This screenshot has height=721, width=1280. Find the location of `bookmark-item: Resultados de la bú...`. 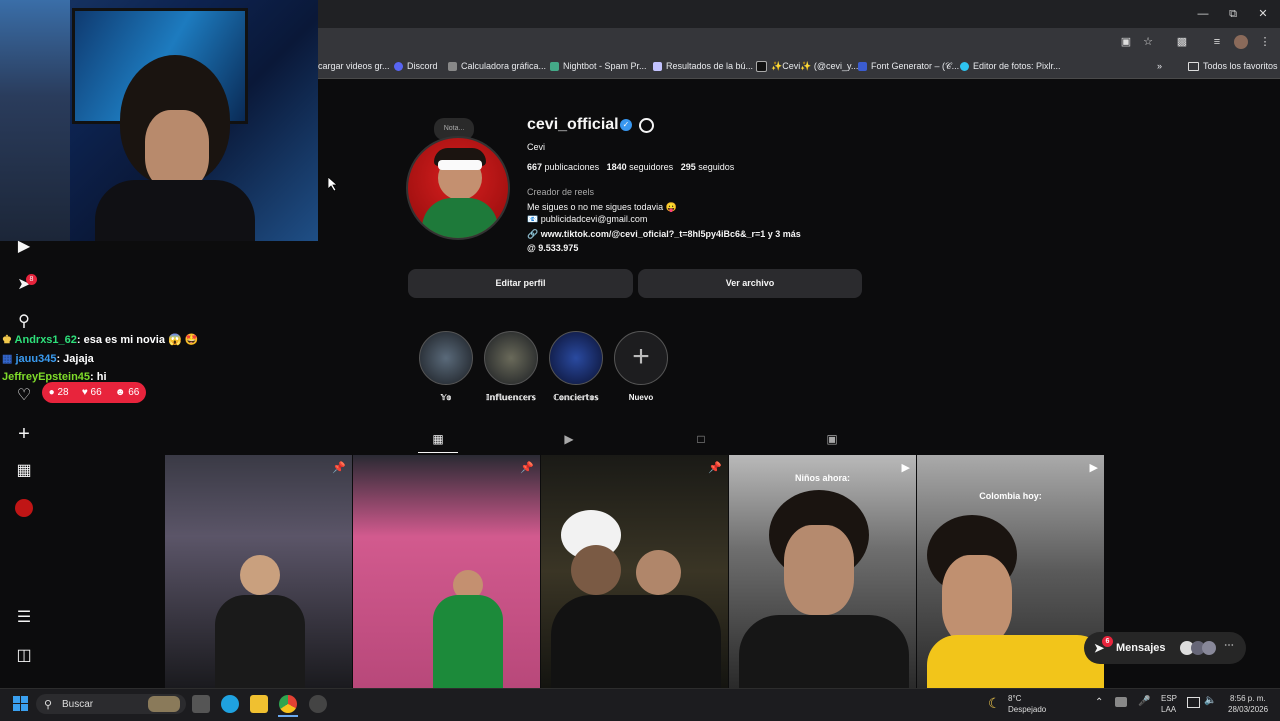

bookmark-item: Resultados de la bú... is located at coordinates (703, 66).